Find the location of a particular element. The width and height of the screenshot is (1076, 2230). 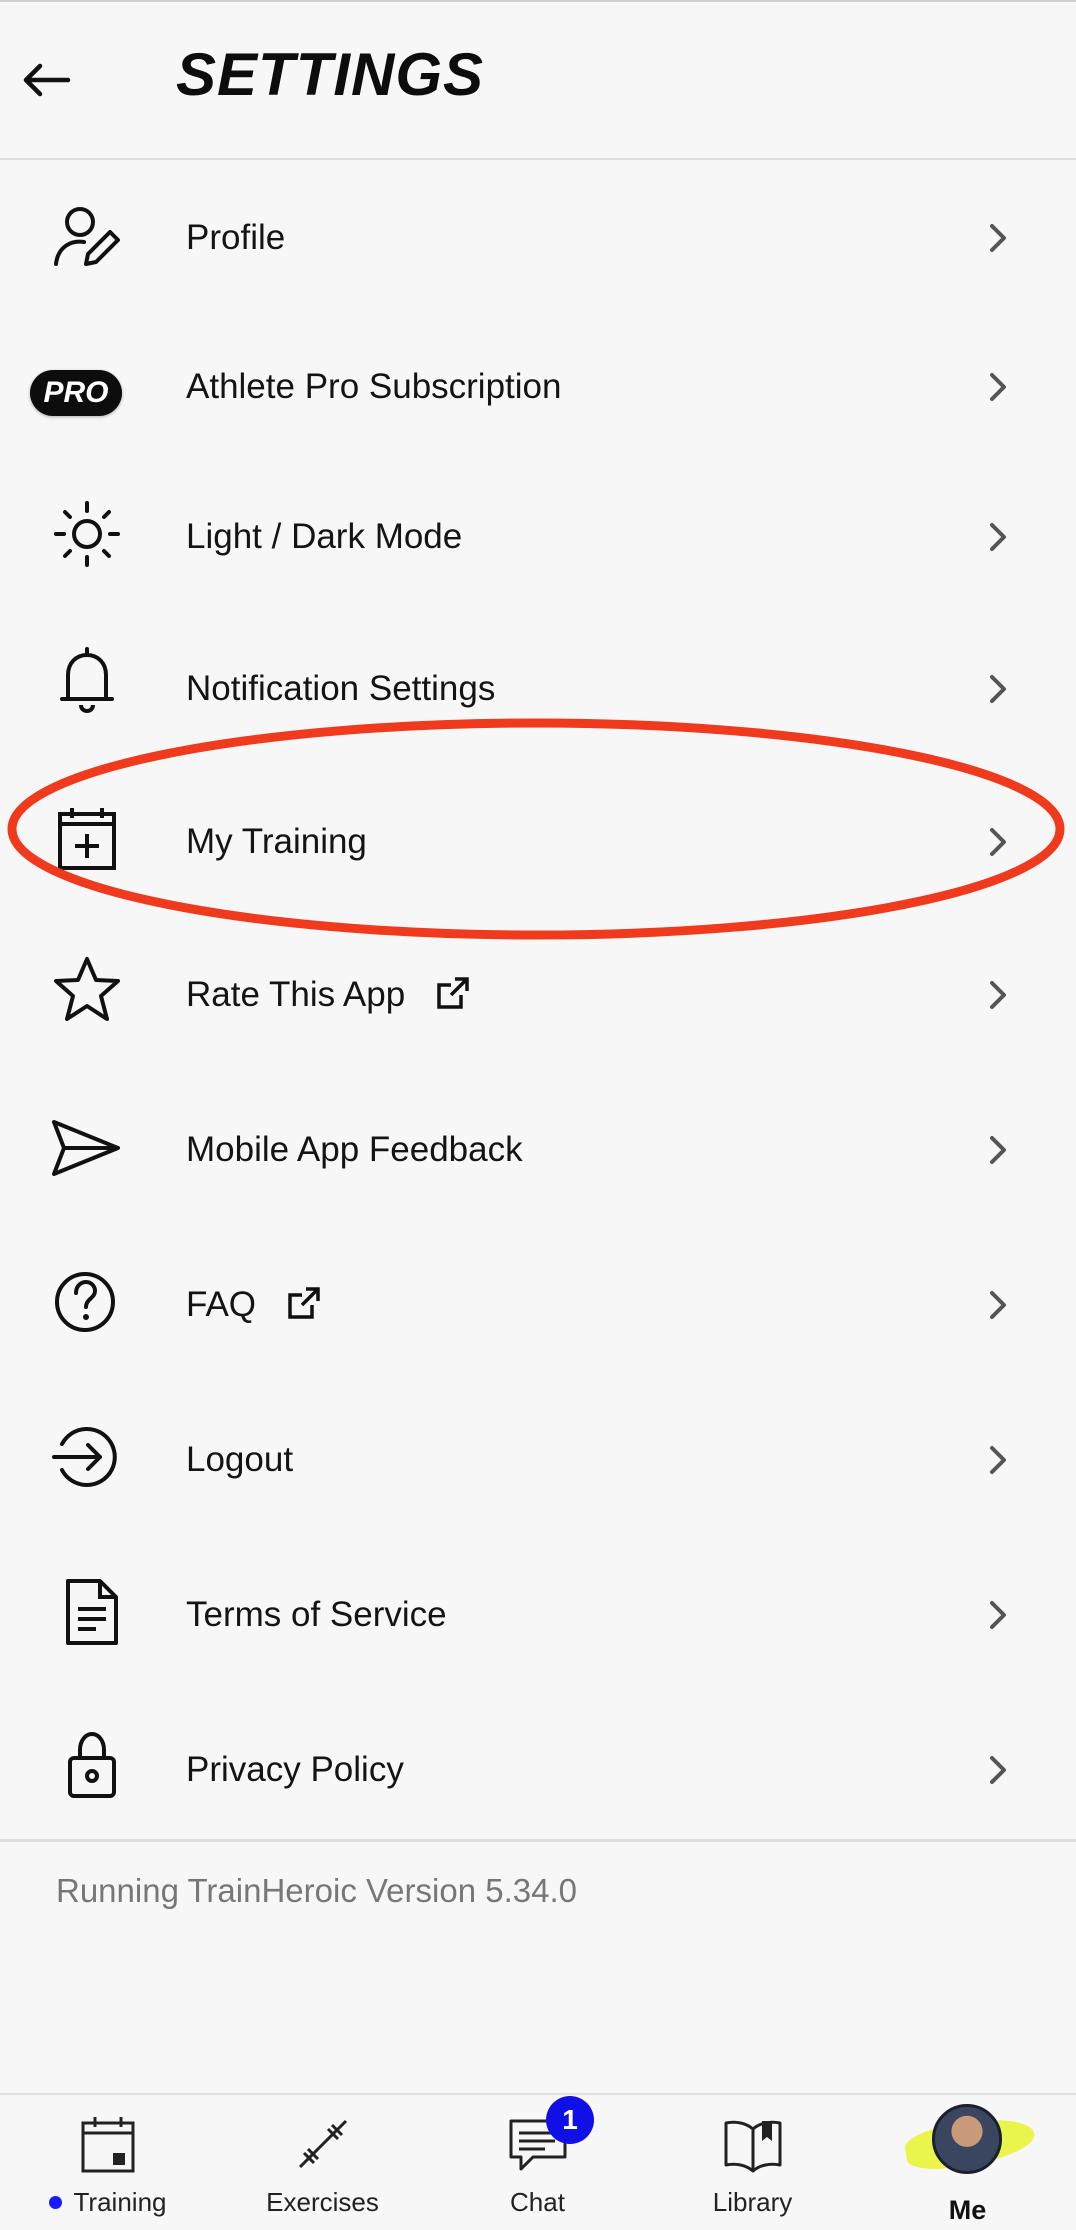

menu-item-label: Profile is located at coordinates (236, 237).